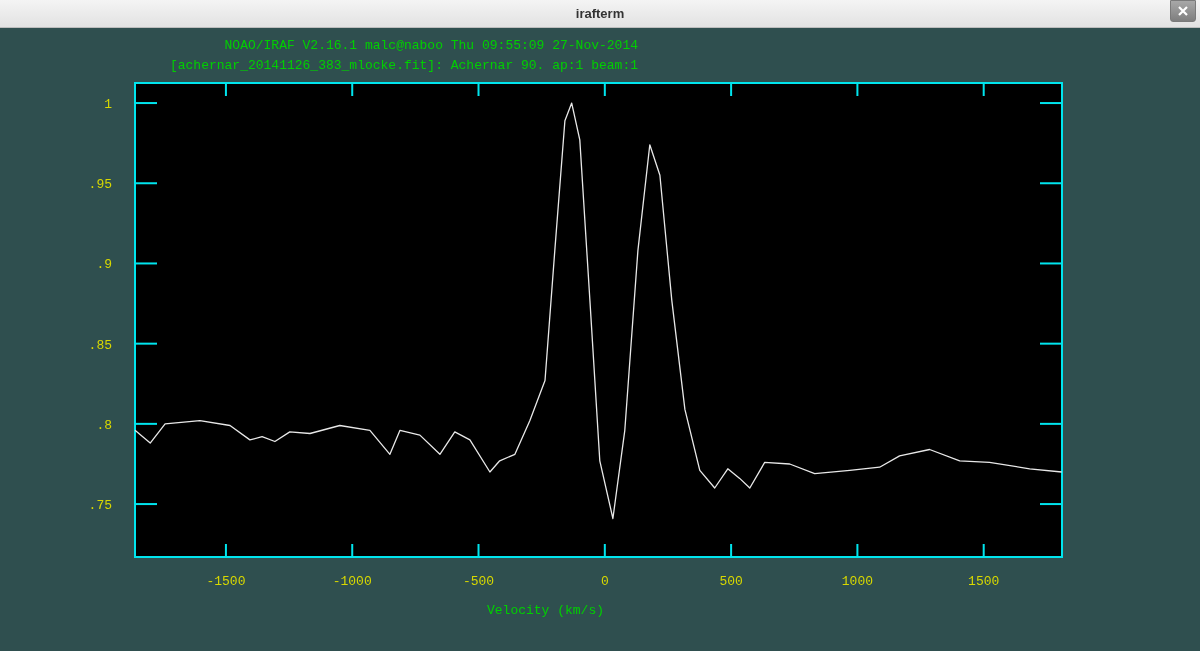 The height and width of the screenshot is (651, 1200). What do you see at coordinates (100, 185) in the screenshot?
I see `y-tick-label: .95` at bounding box center [100, 185].